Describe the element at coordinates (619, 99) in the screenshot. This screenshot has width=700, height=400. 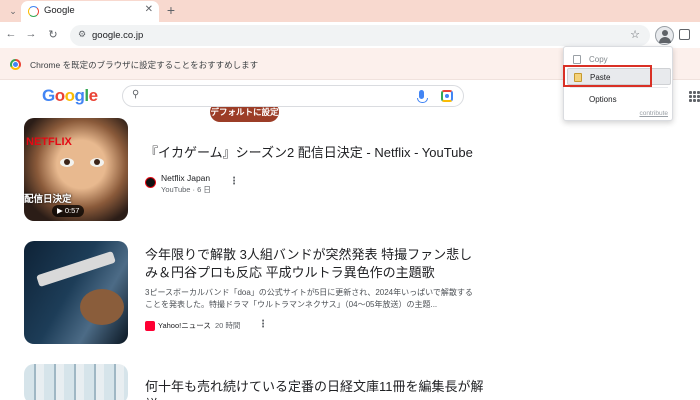
I see `menu-item-options: Options` at that location.